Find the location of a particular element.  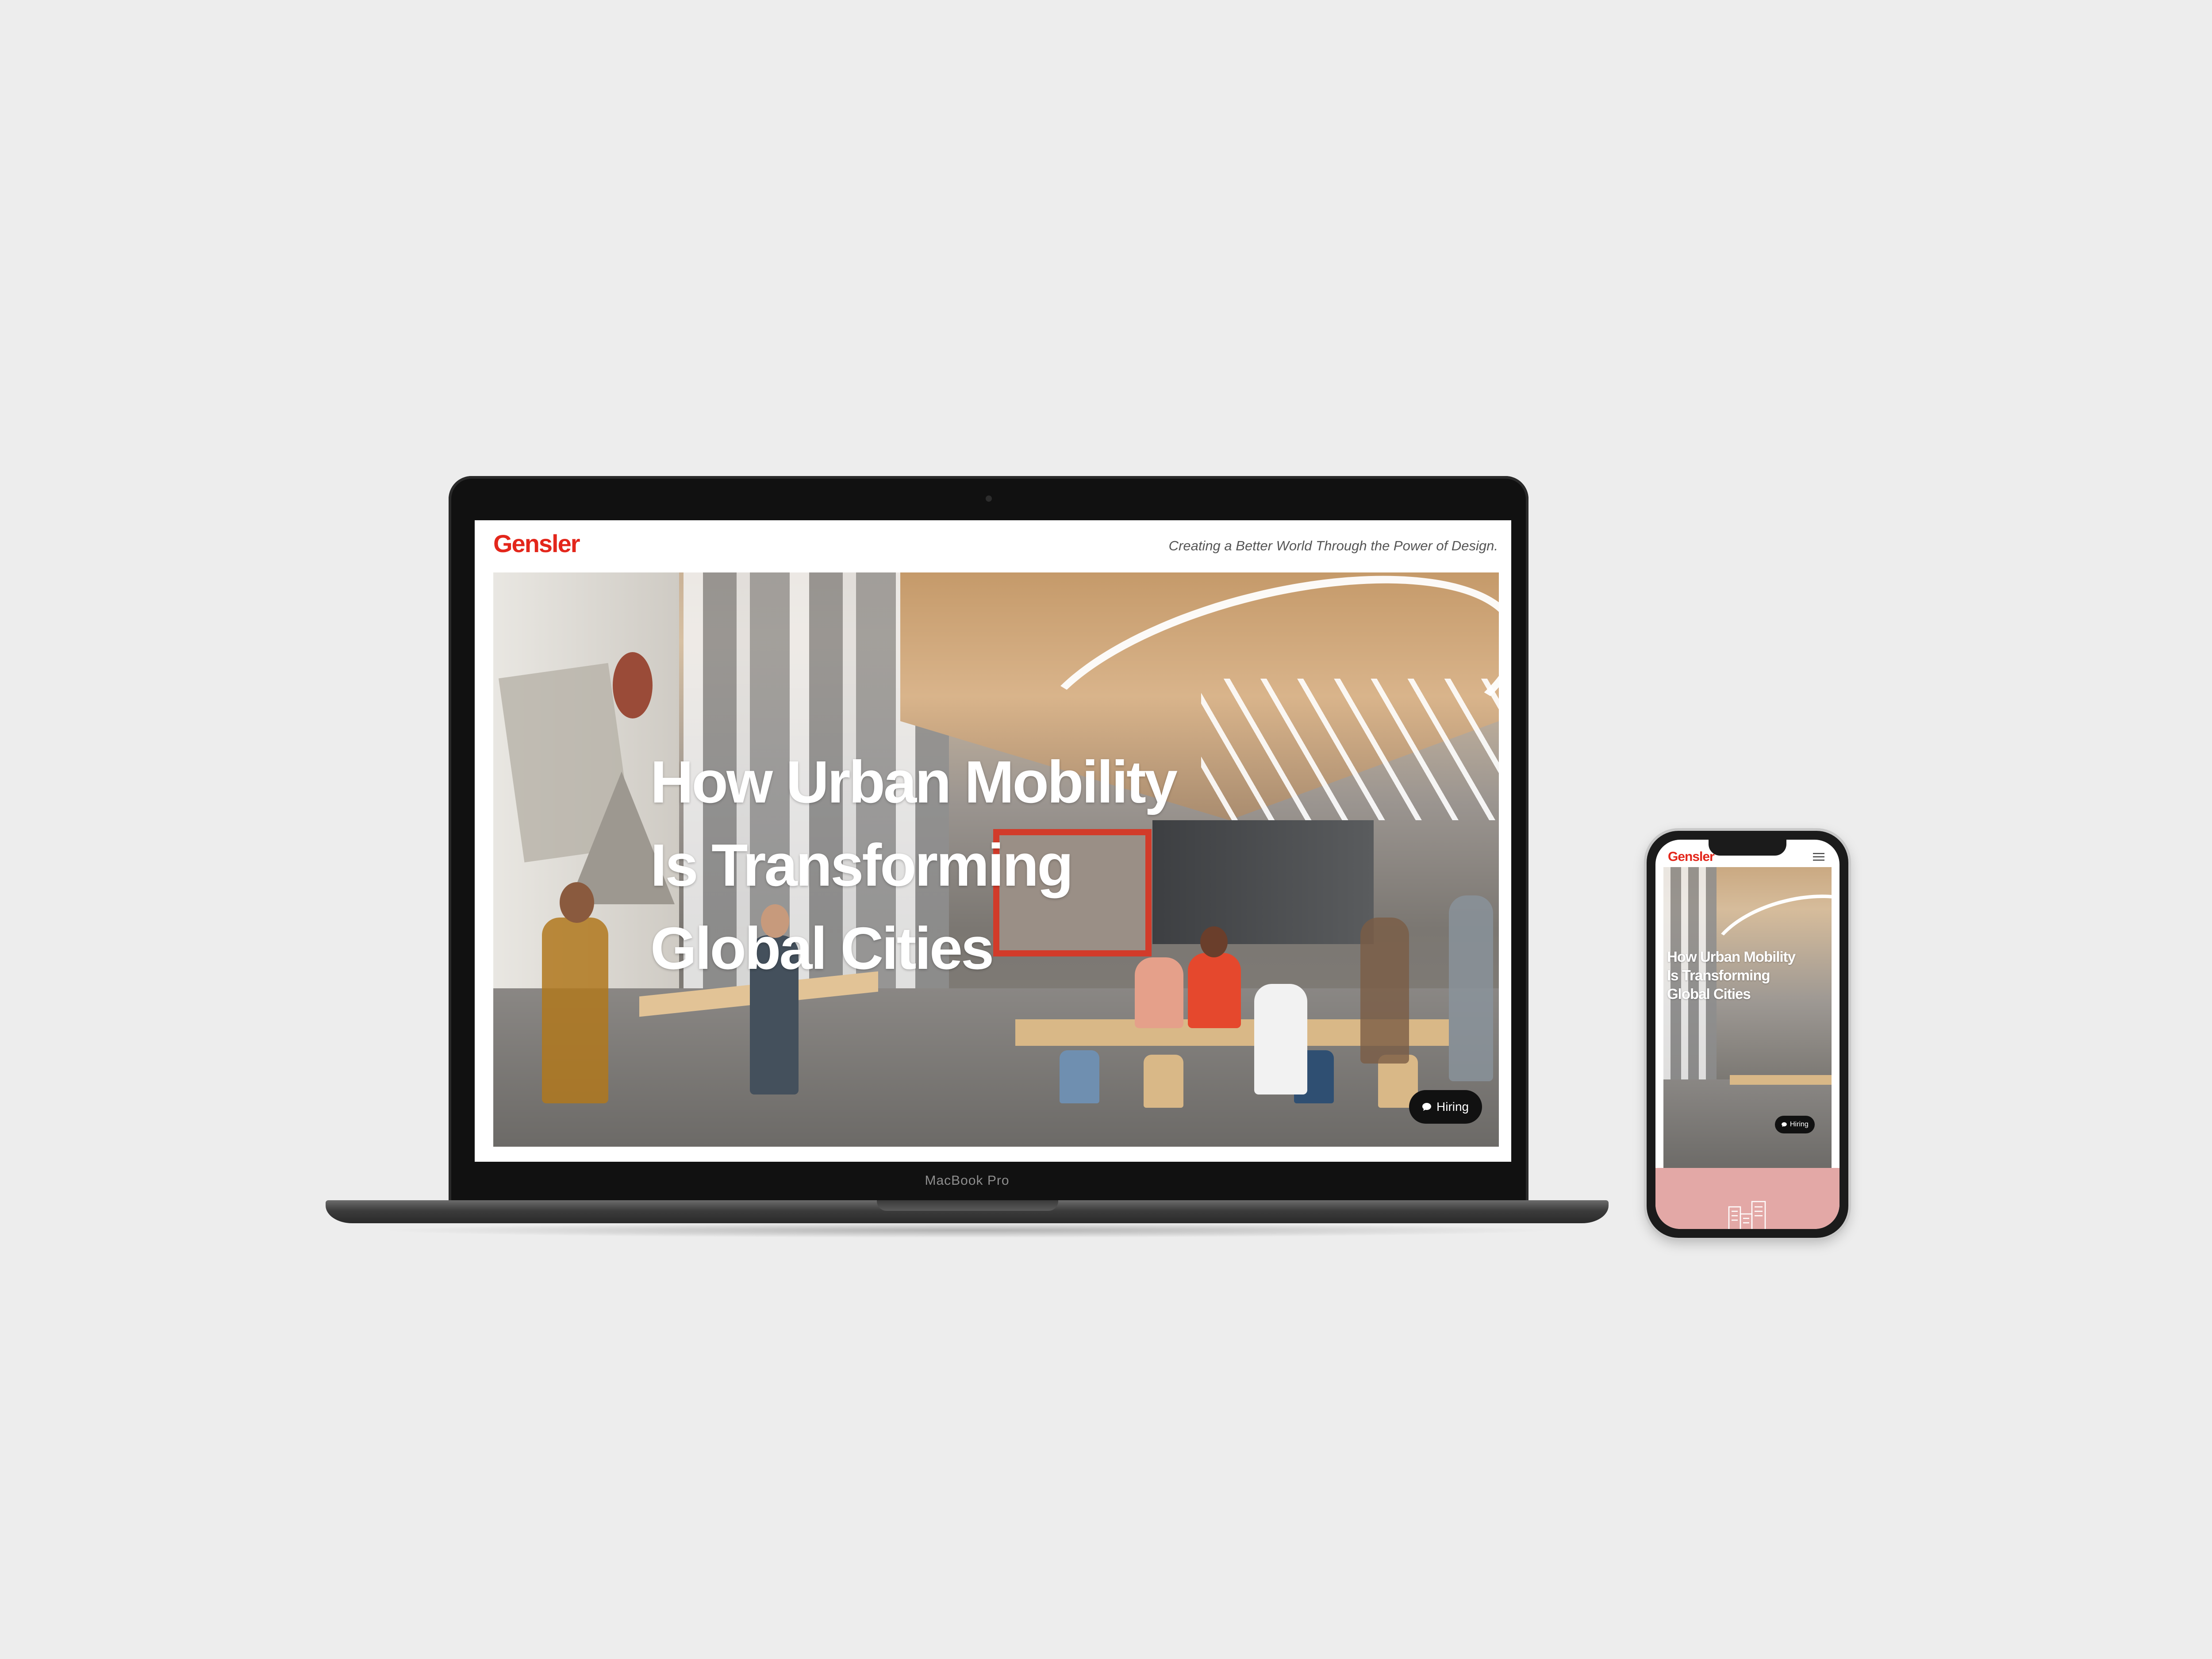

pink-section is located at coordinates (1747, 1199).